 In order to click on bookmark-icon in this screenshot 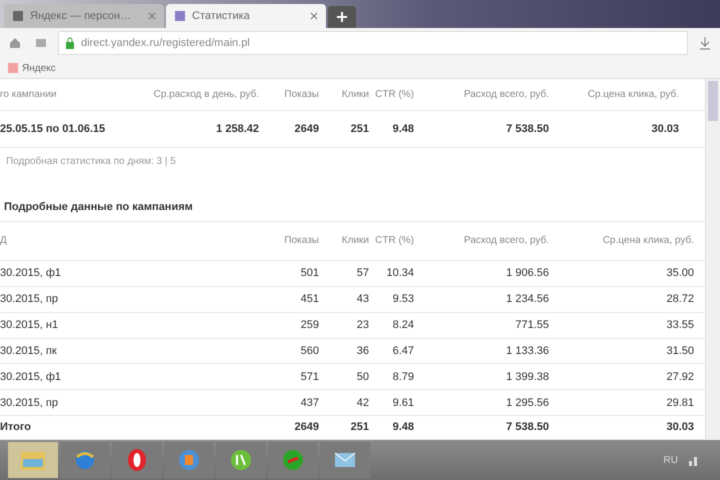, I will do `click(13, 68)`.